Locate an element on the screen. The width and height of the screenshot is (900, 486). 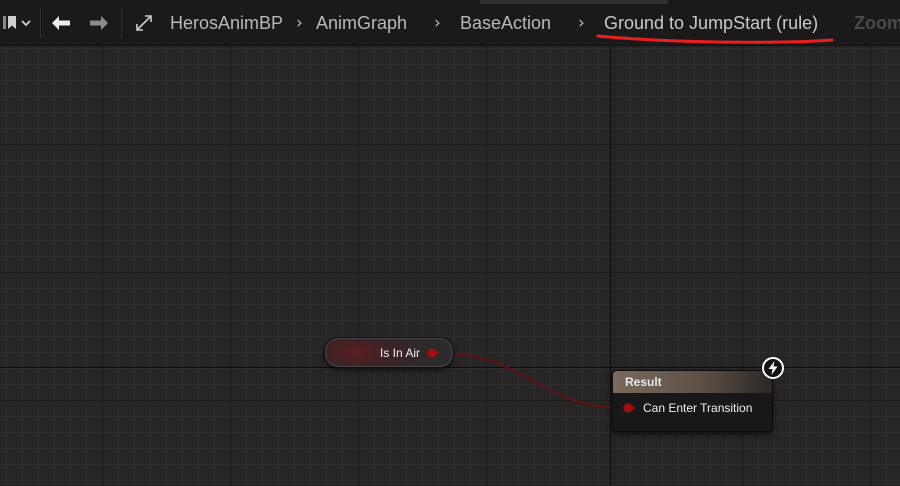
is-in-air-label: Is In Air is located at coordinates (399, 353).